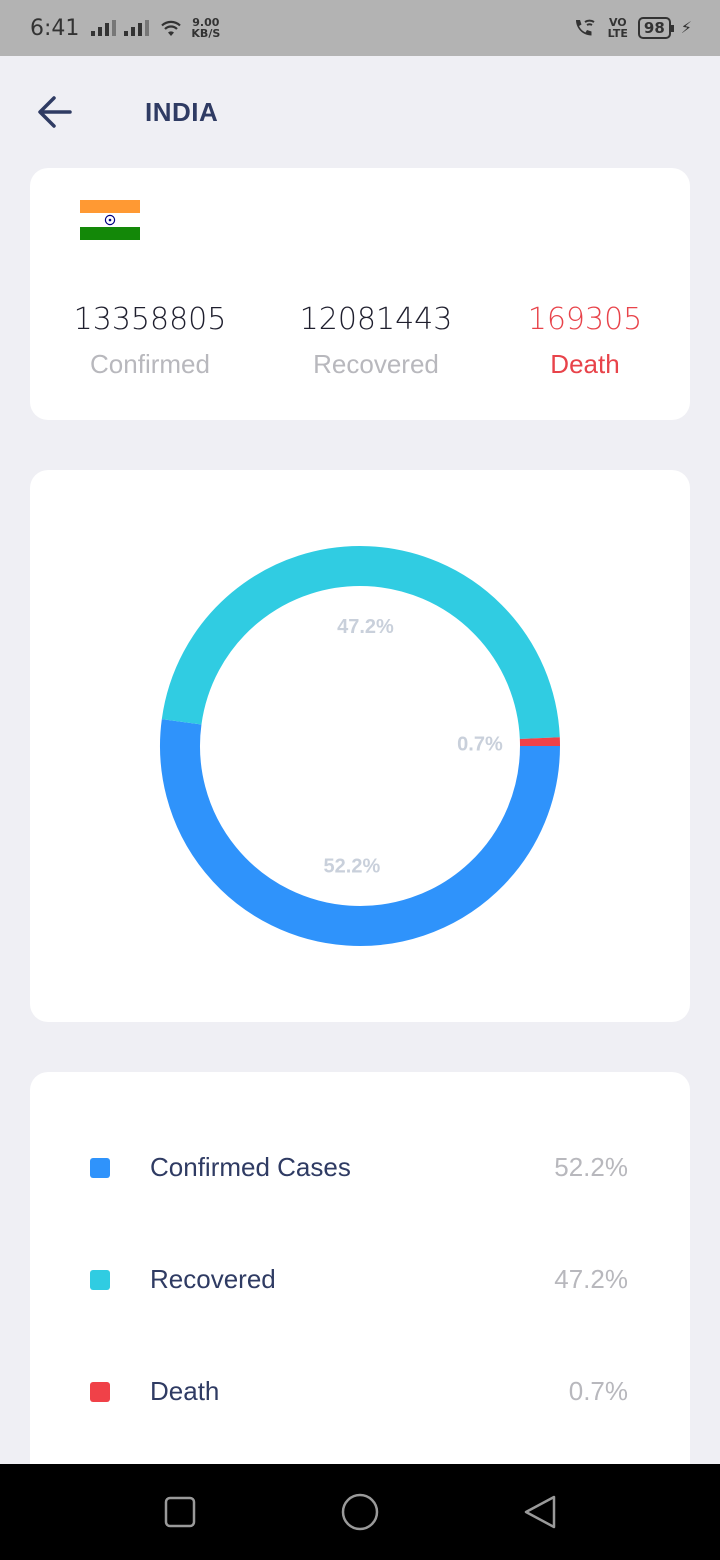  What do you see at coordinates (598, 1391) in the screenshot?
I see `legend-value: 0.7%` at bounding box center [598, 1391].